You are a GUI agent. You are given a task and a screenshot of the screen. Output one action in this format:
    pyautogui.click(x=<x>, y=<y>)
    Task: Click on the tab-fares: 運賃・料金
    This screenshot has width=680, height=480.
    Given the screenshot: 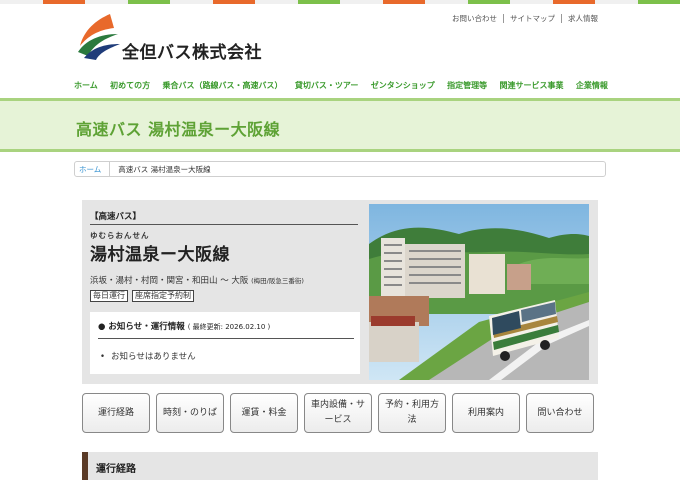 What is the action you would take?
    pyautogui.click(x=264, y=413)
    